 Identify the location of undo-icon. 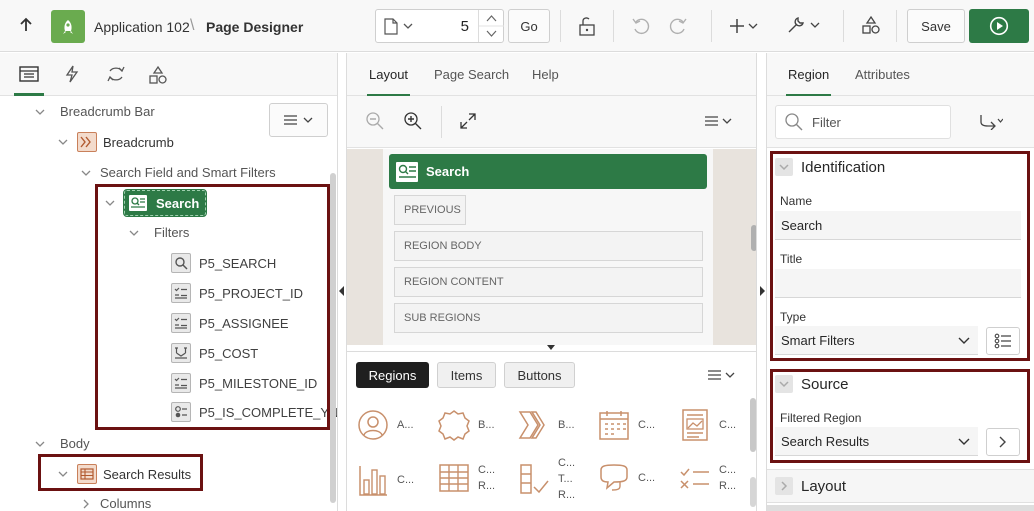
(641, 26).